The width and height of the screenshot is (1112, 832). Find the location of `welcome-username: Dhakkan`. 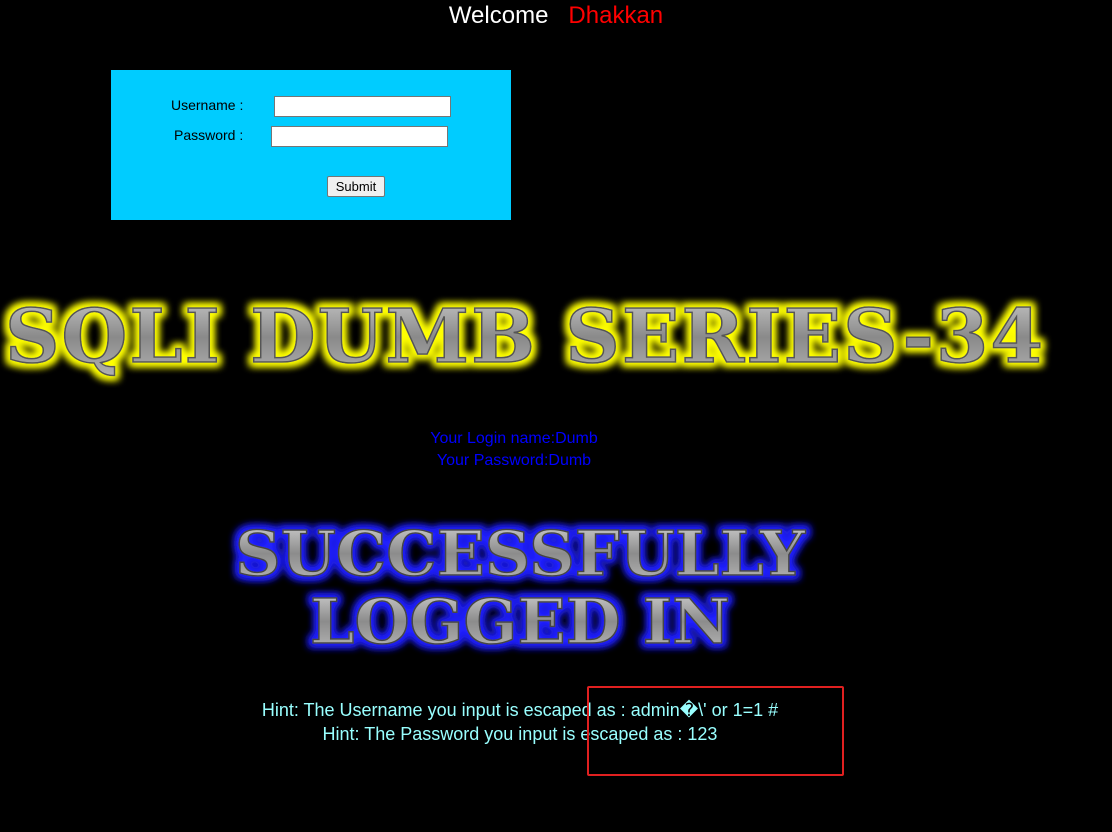

welcome-username: Dhakkan is located at coordinates (616, 15).